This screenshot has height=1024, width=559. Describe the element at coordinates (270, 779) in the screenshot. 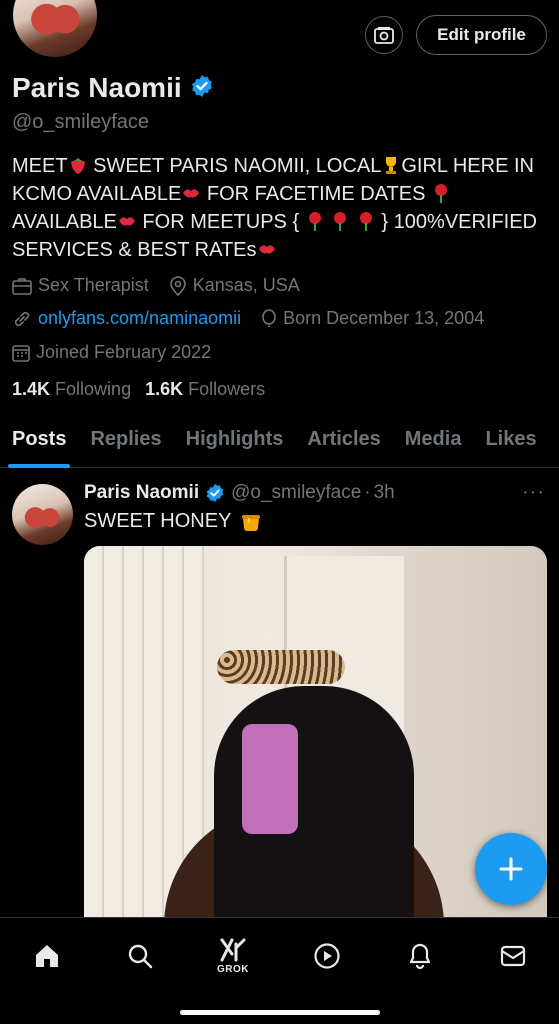

I see `photo-phone` at that location.